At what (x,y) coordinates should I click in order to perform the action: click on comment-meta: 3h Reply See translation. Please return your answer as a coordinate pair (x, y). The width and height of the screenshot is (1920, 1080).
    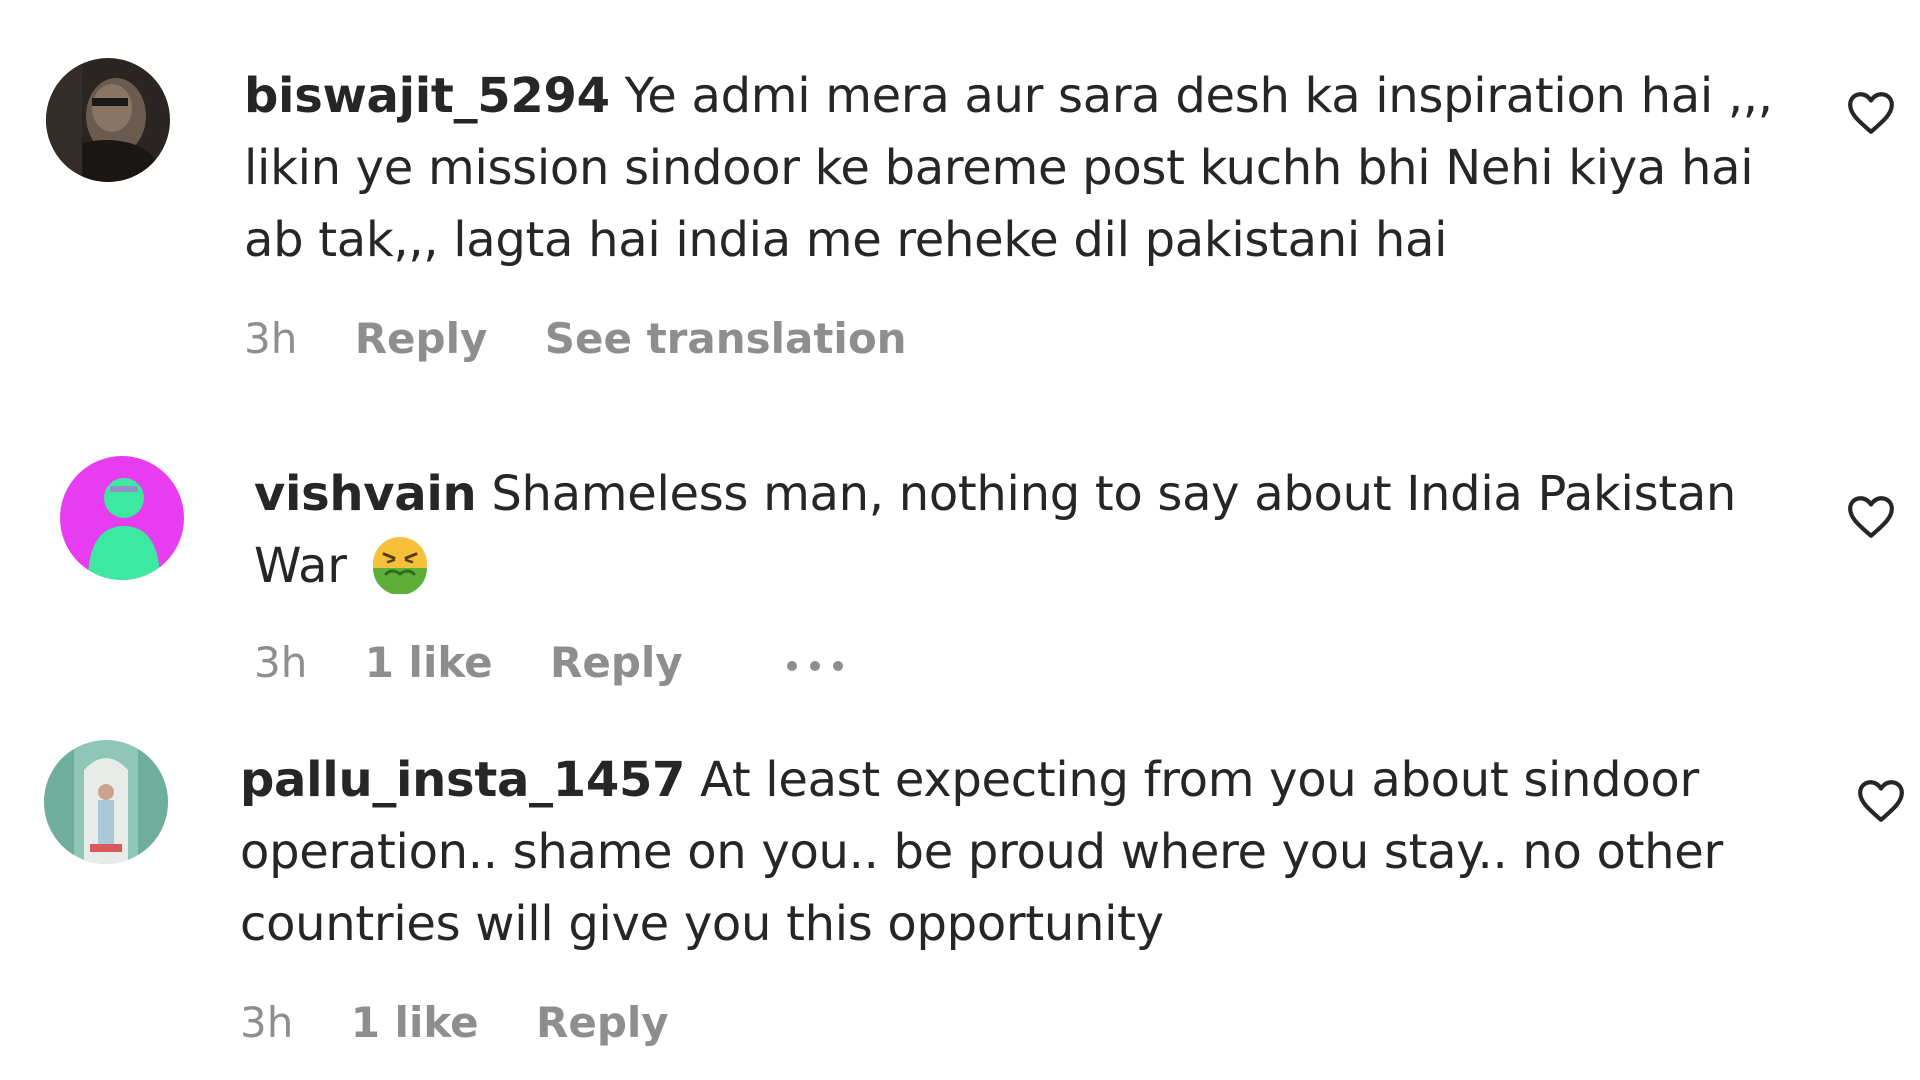
    Looking at the image, I should click on (597, 338).